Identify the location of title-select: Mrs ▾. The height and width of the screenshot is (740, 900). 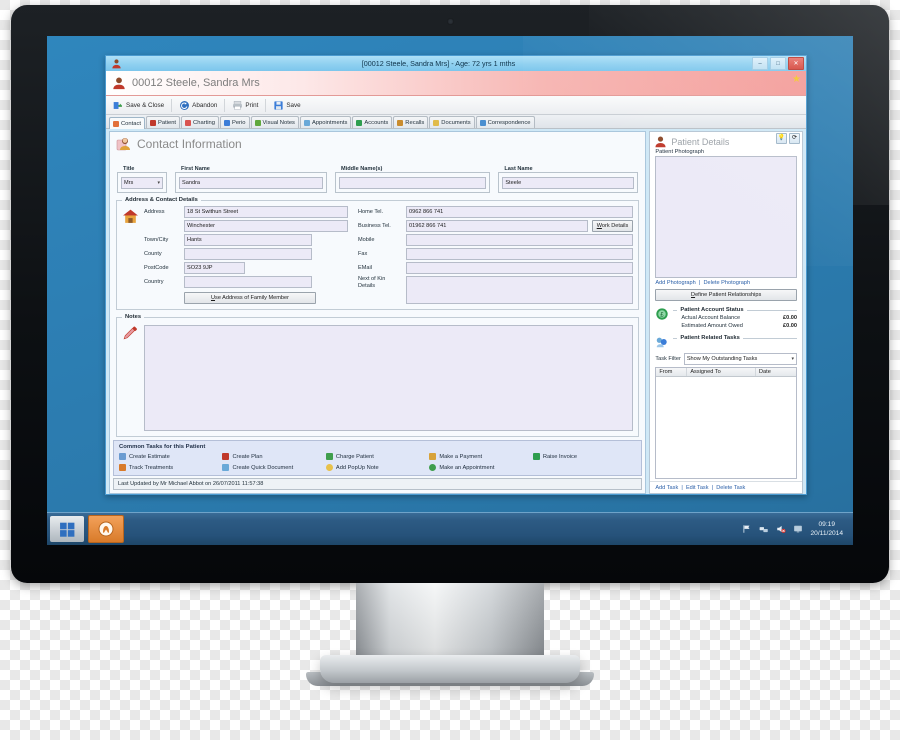
(142, 183).